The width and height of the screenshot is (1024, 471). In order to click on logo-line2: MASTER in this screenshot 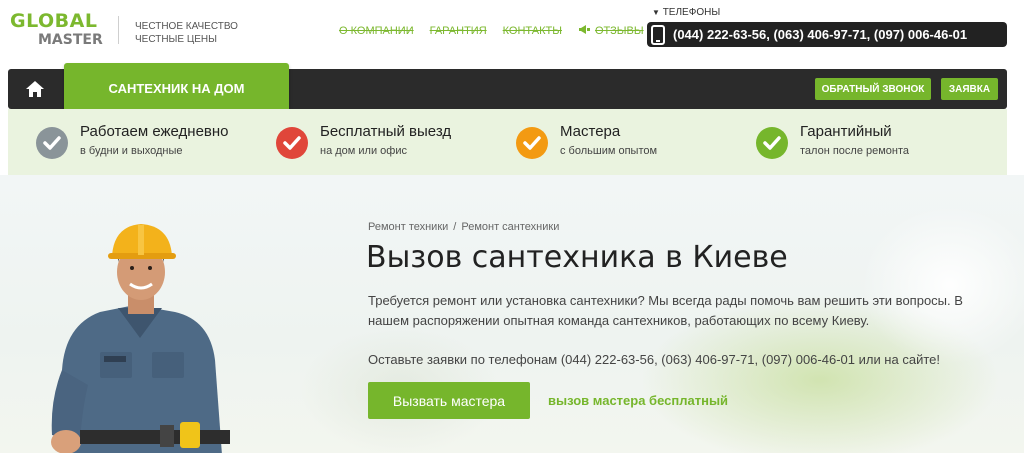, I will do `click(70, 40)`.